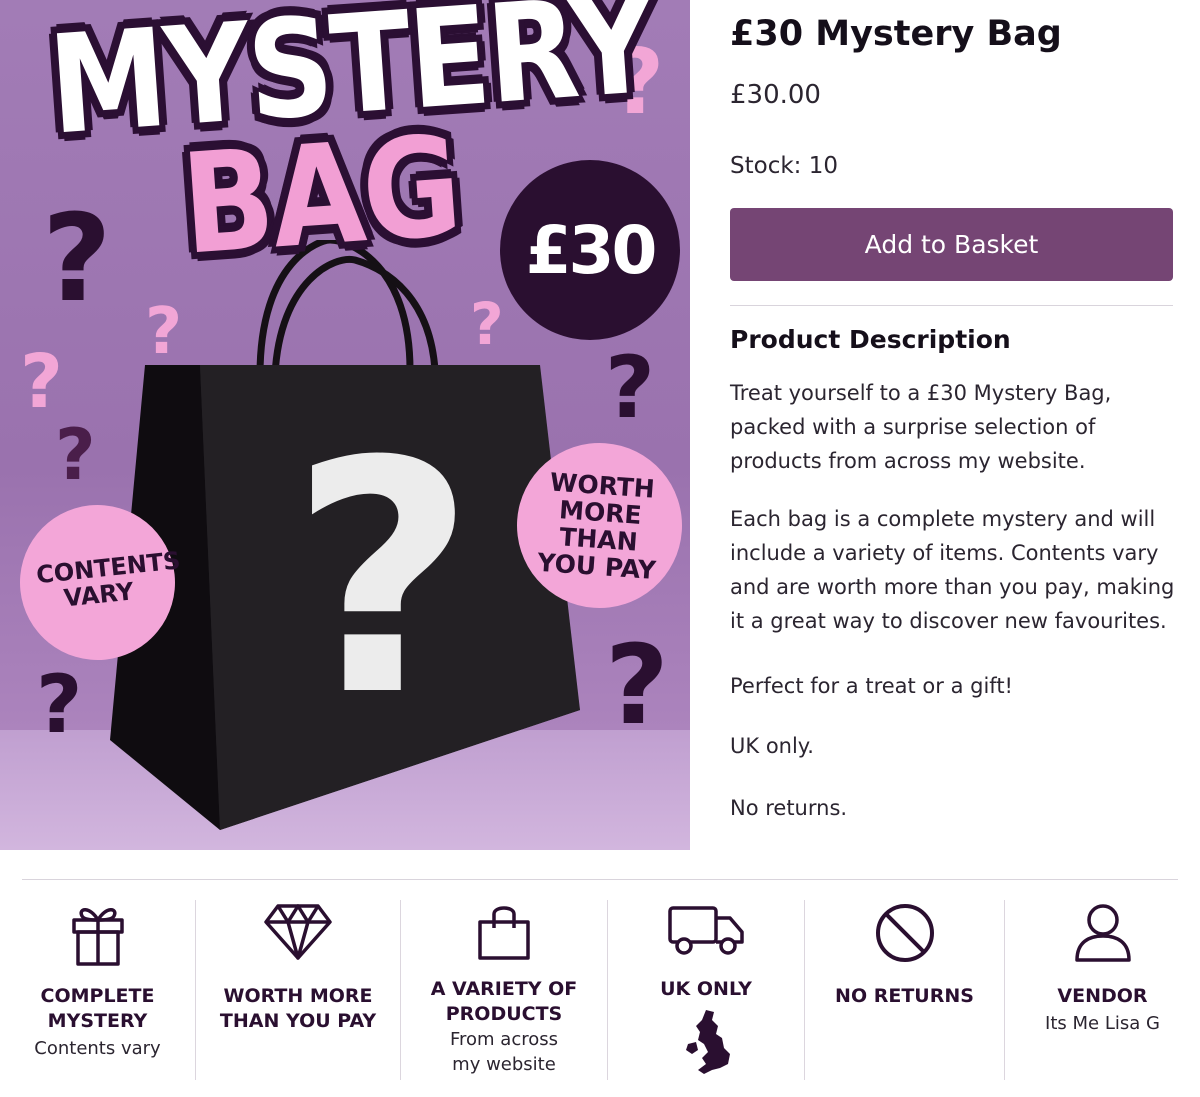  I want to click on feature-uk-only: UK ONLY, so click(705, 990).